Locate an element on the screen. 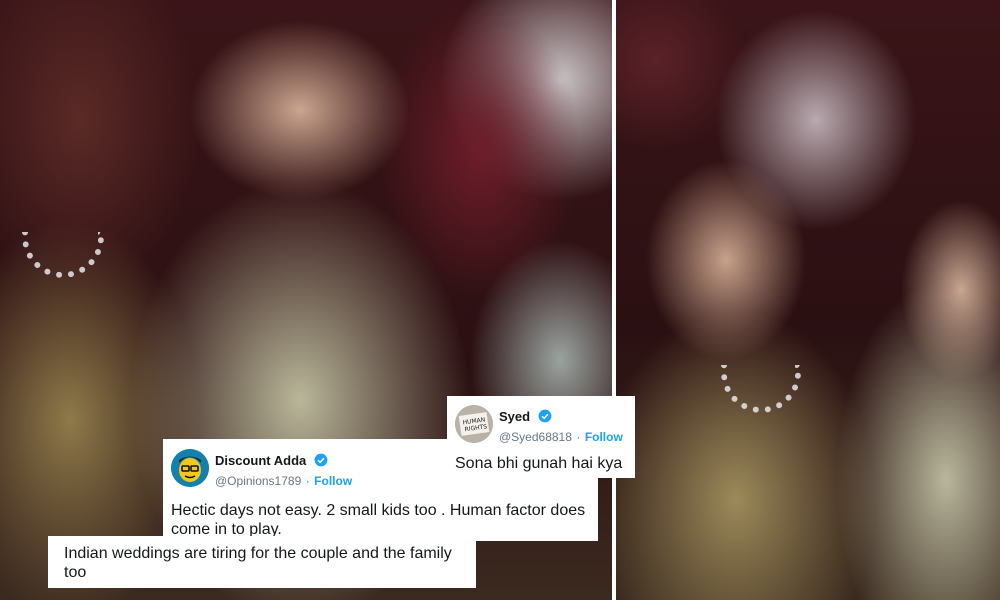  tweet-author-name: Discount Adda is located at coordinates (260, 460).